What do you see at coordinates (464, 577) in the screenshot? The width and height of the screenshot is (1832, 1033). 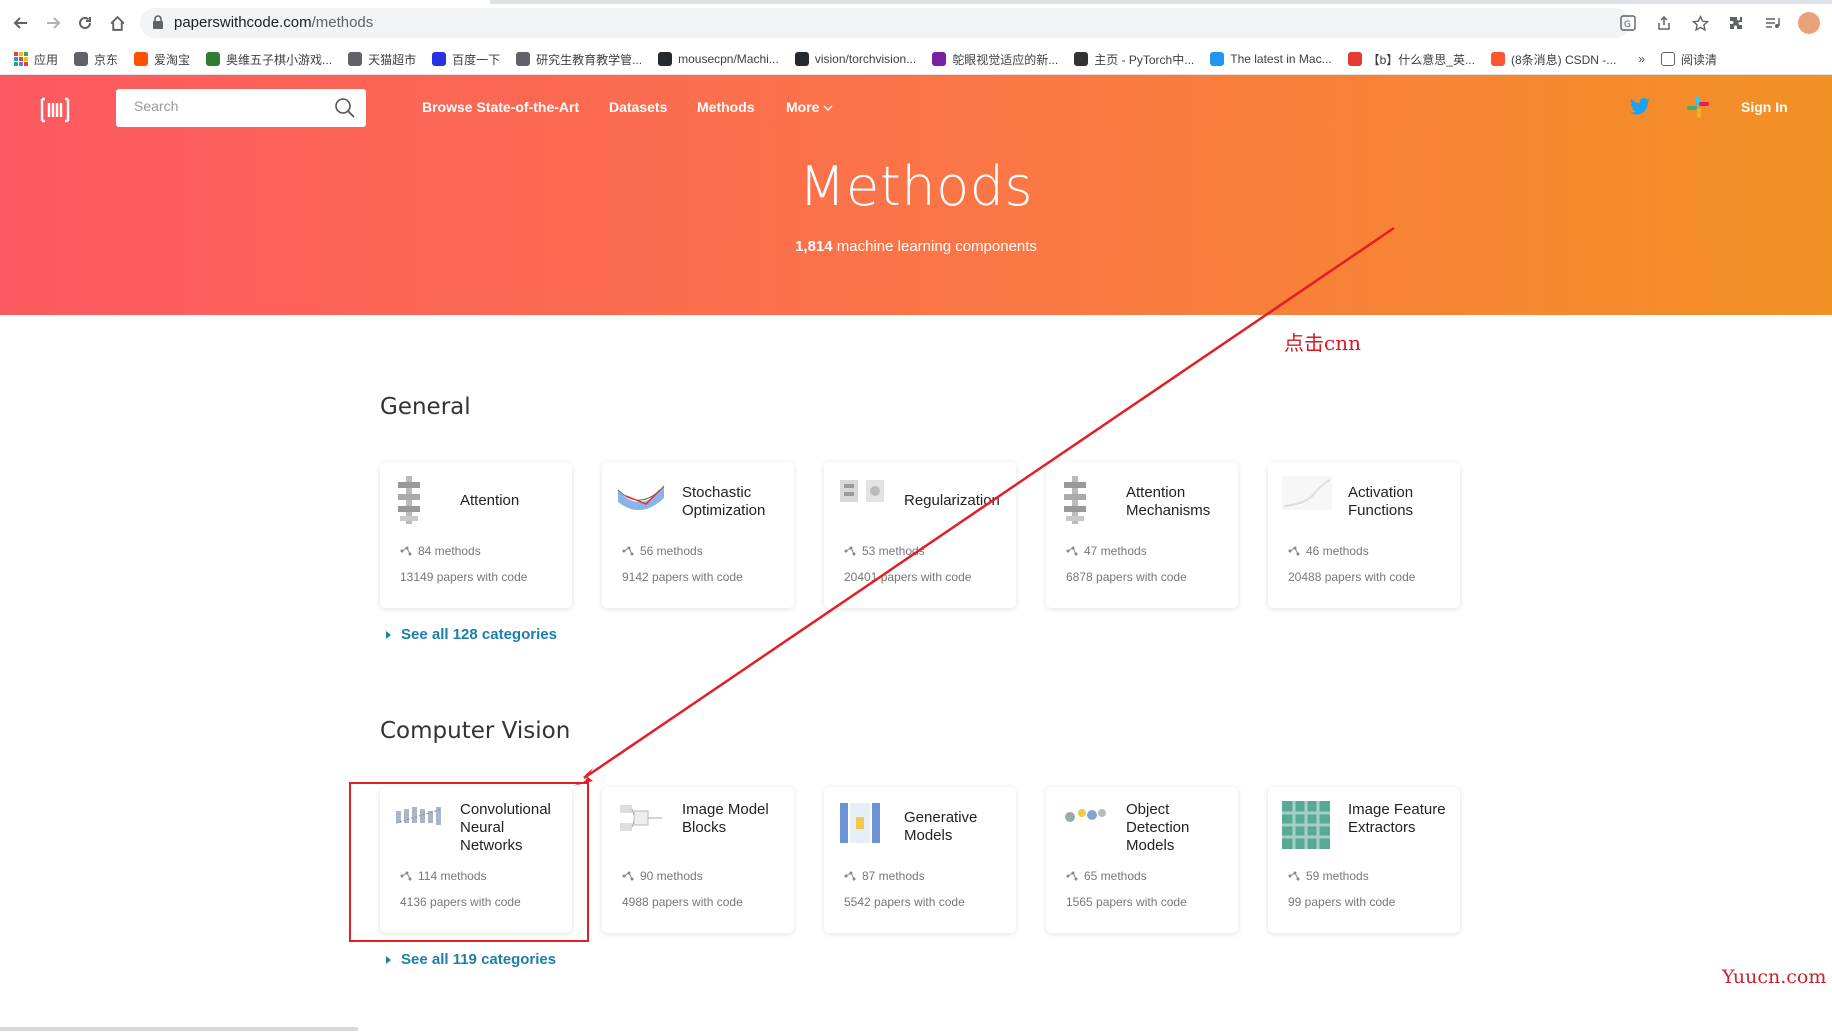 I see `papers-count: 13149 papers with code` at bounding box center [464, 577].